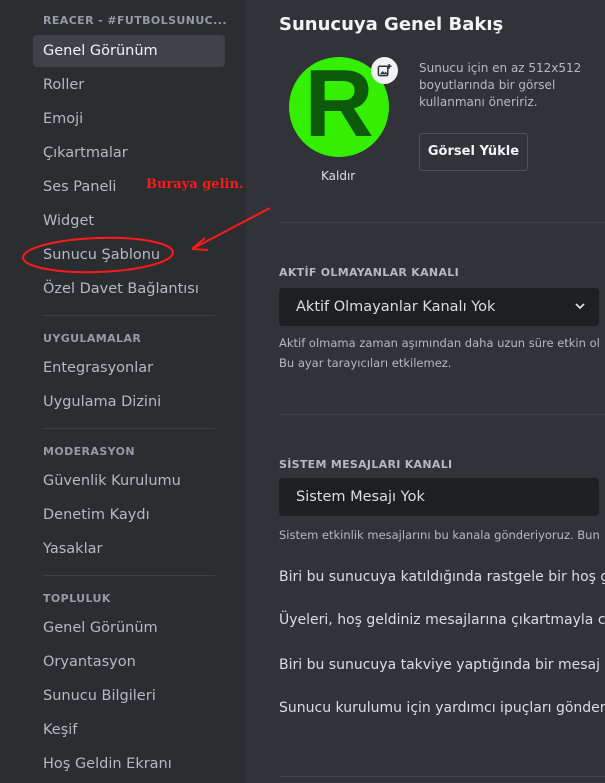 This screenshot has width=605, height=783. Describe the element at coordinates (129, 662) in the screenshot. I see `sidebar-item-onboarding: Oryantasyon` at that location.